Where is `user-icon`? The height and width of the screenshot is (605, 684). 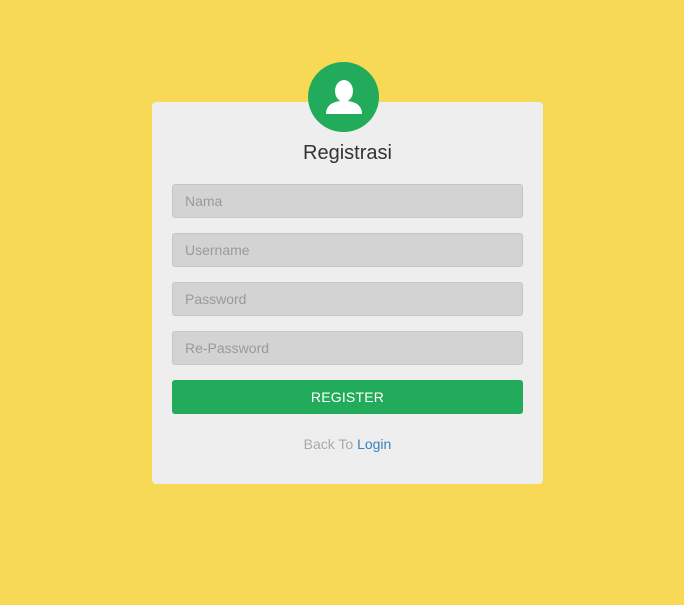 user-icon is located at coordinates (344, 97).